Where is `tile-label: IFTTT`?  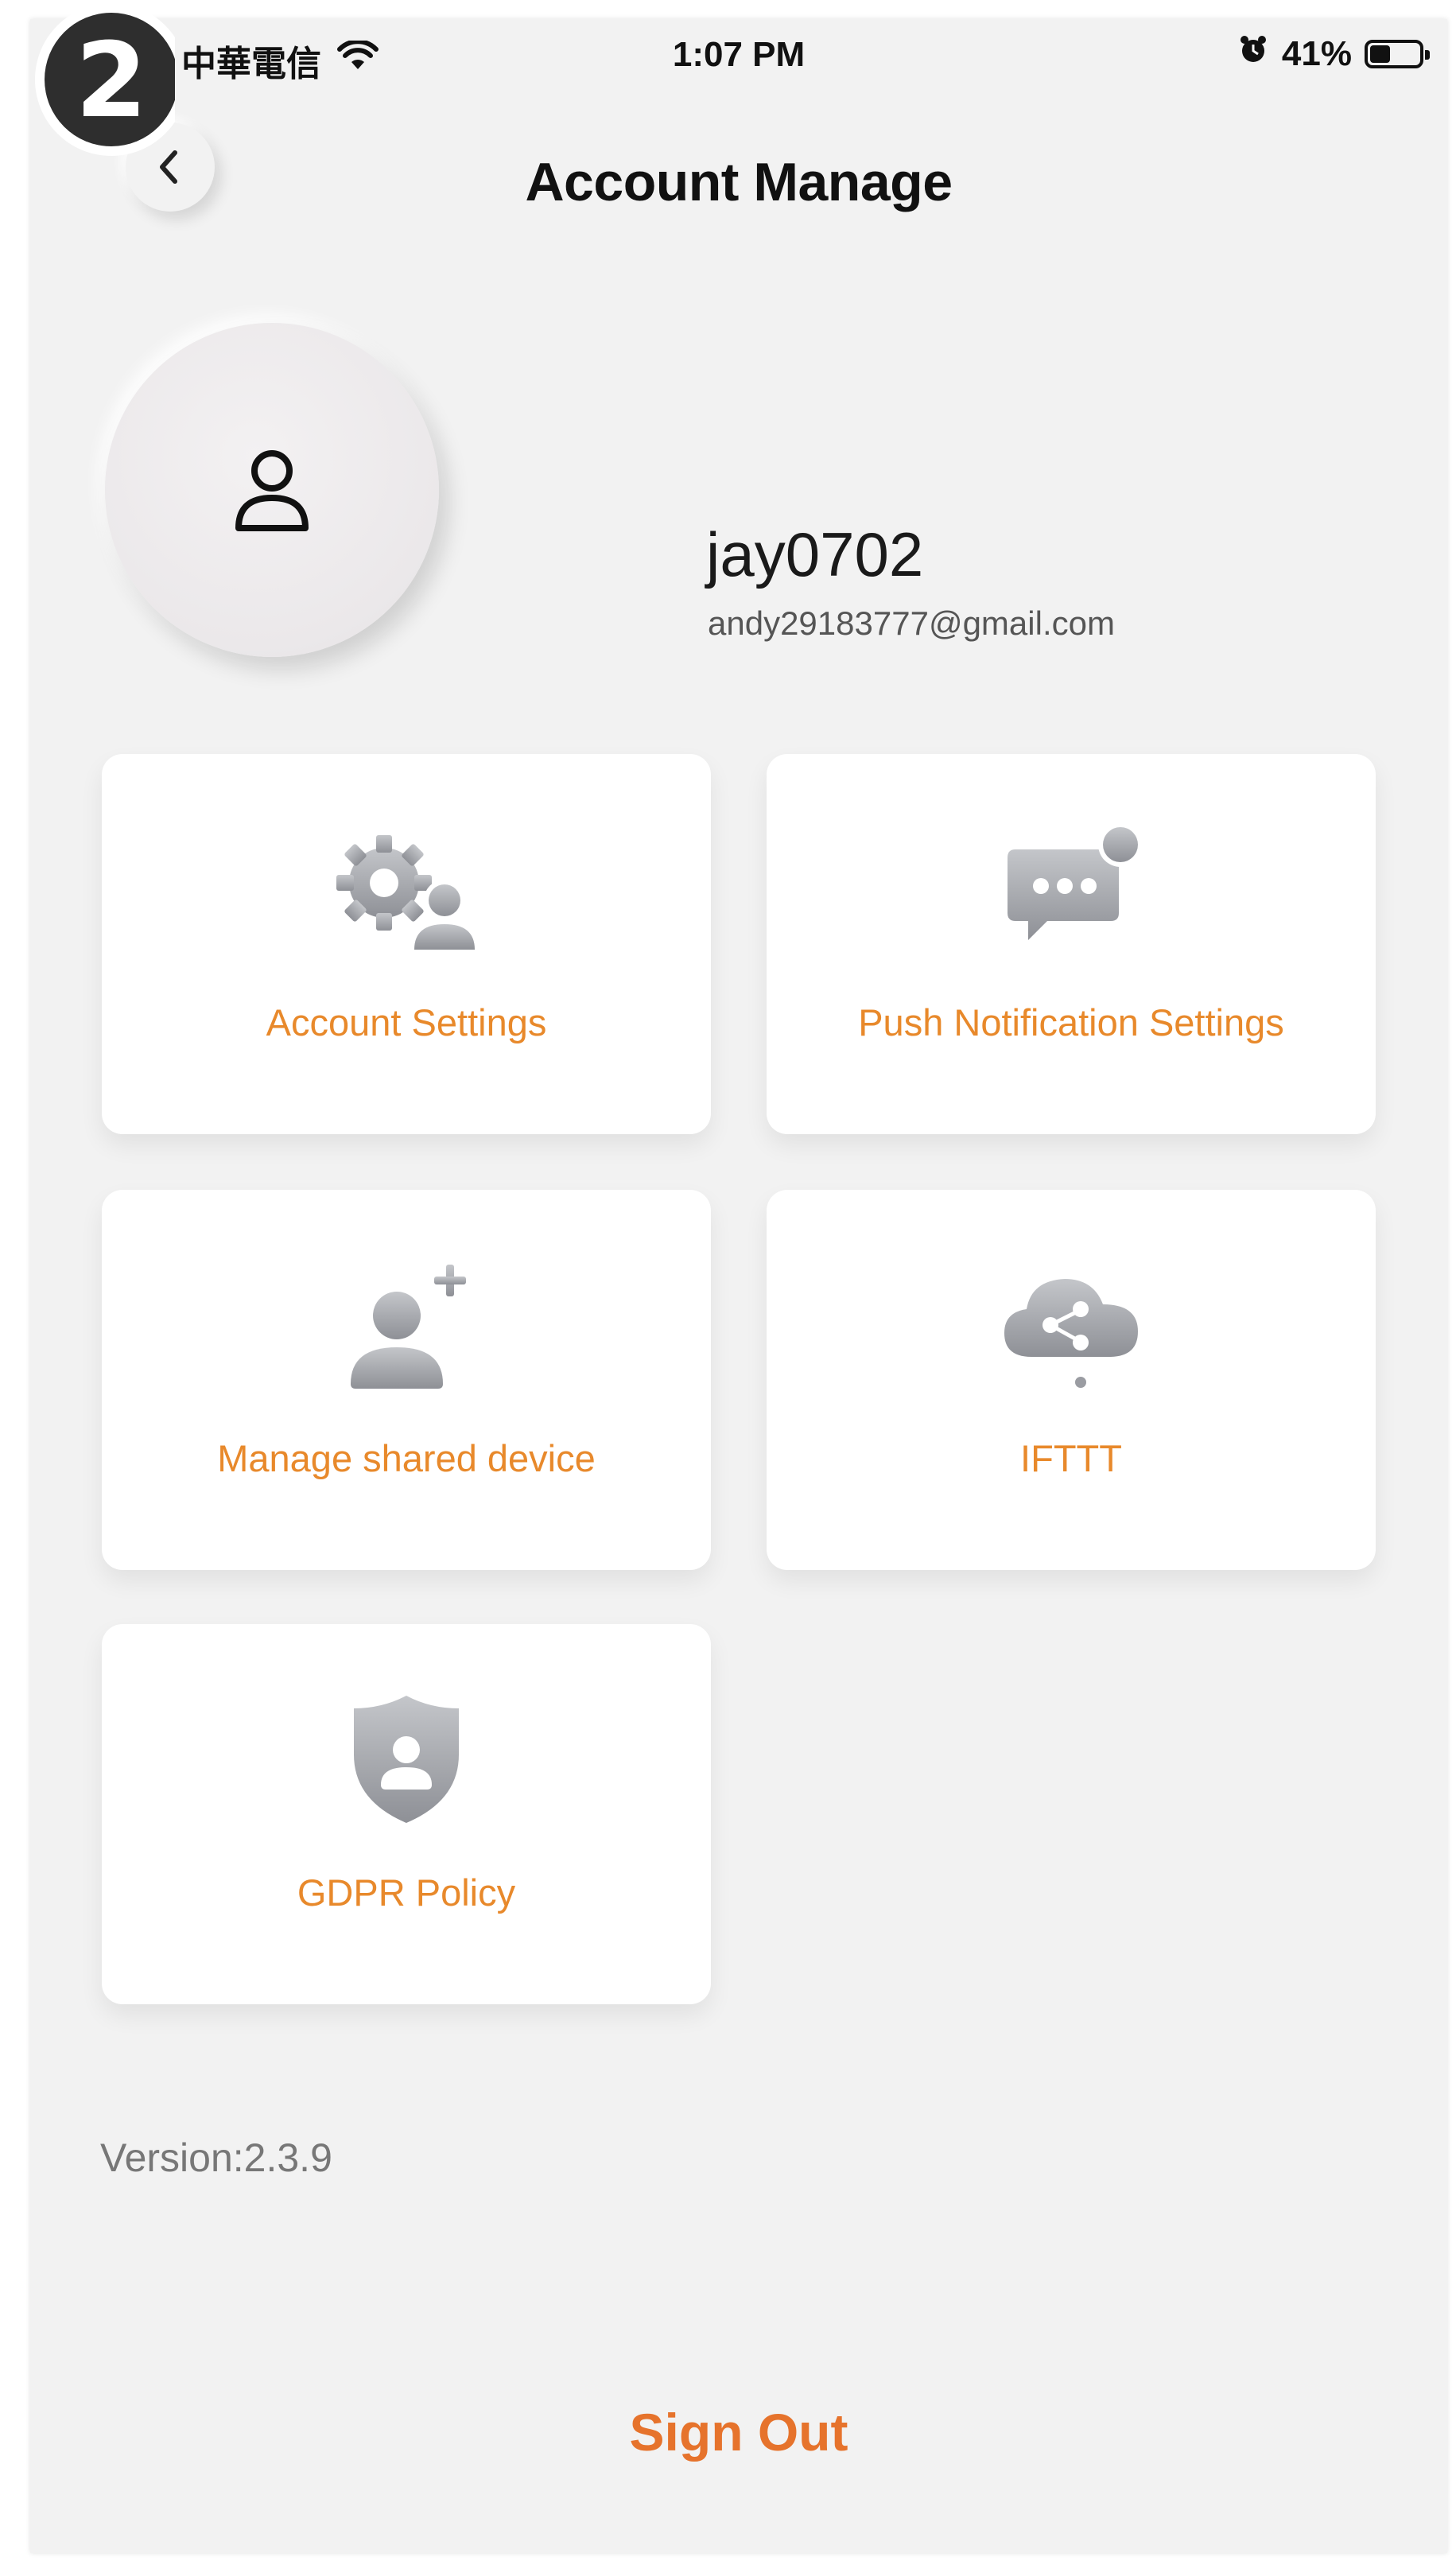 tile-label: IFTTT is located at coordinates (1071, 1458).